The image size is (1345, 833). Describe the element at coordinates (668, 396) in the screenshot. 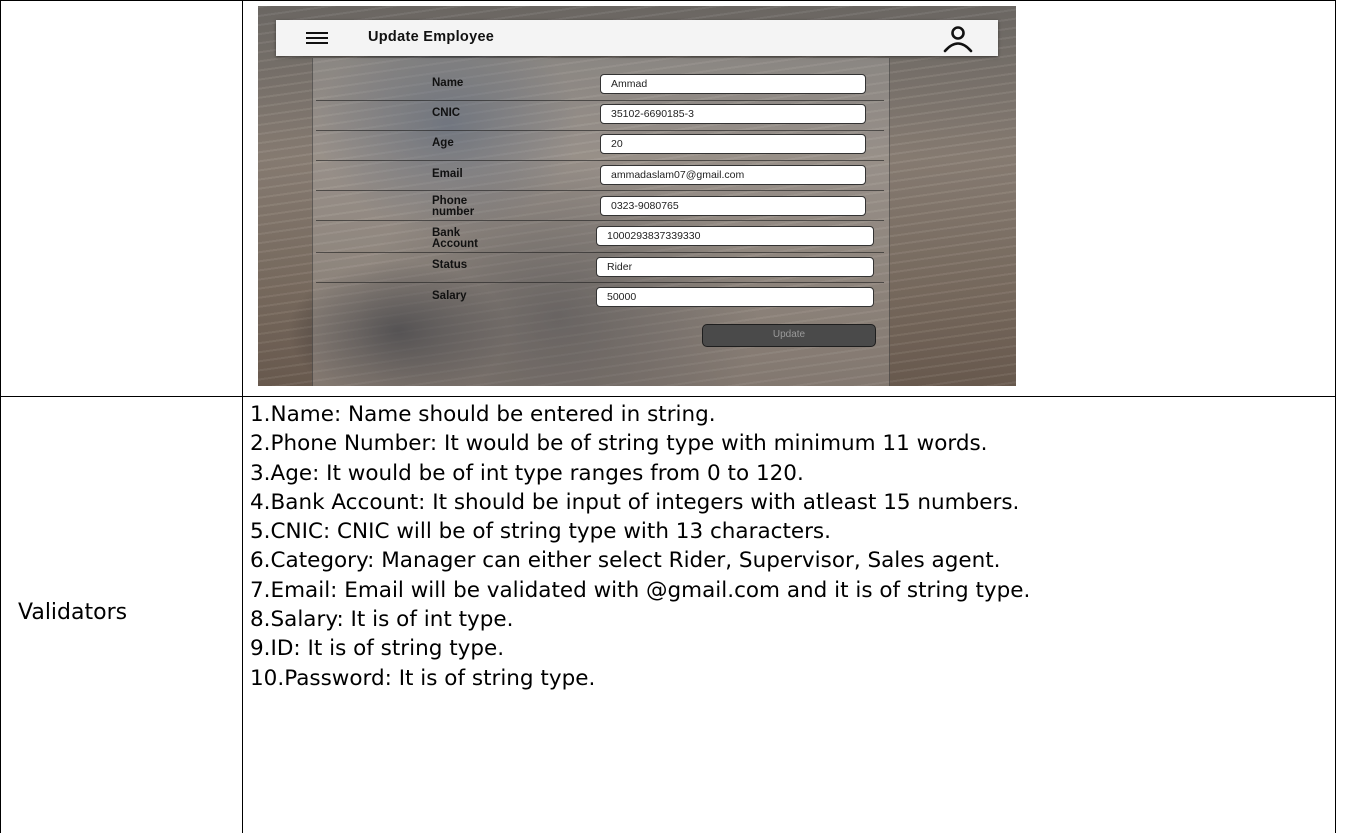

I see `table-row-divider` at that location.